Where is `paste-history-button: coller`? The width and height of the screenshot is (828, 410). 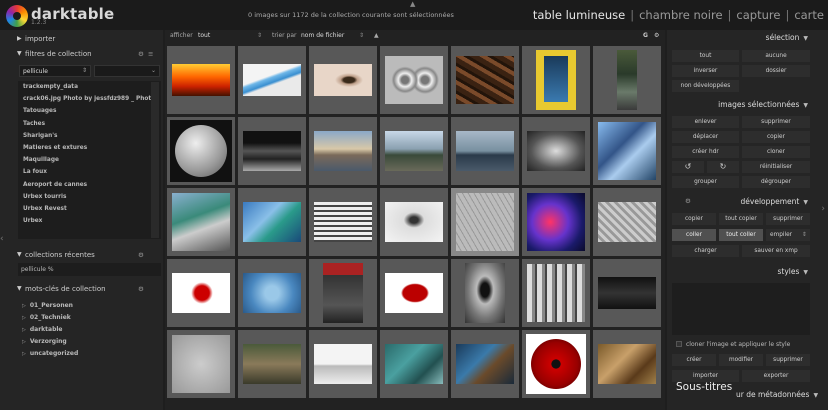
paste-history-button: coller is located at coordinates (694, 235).